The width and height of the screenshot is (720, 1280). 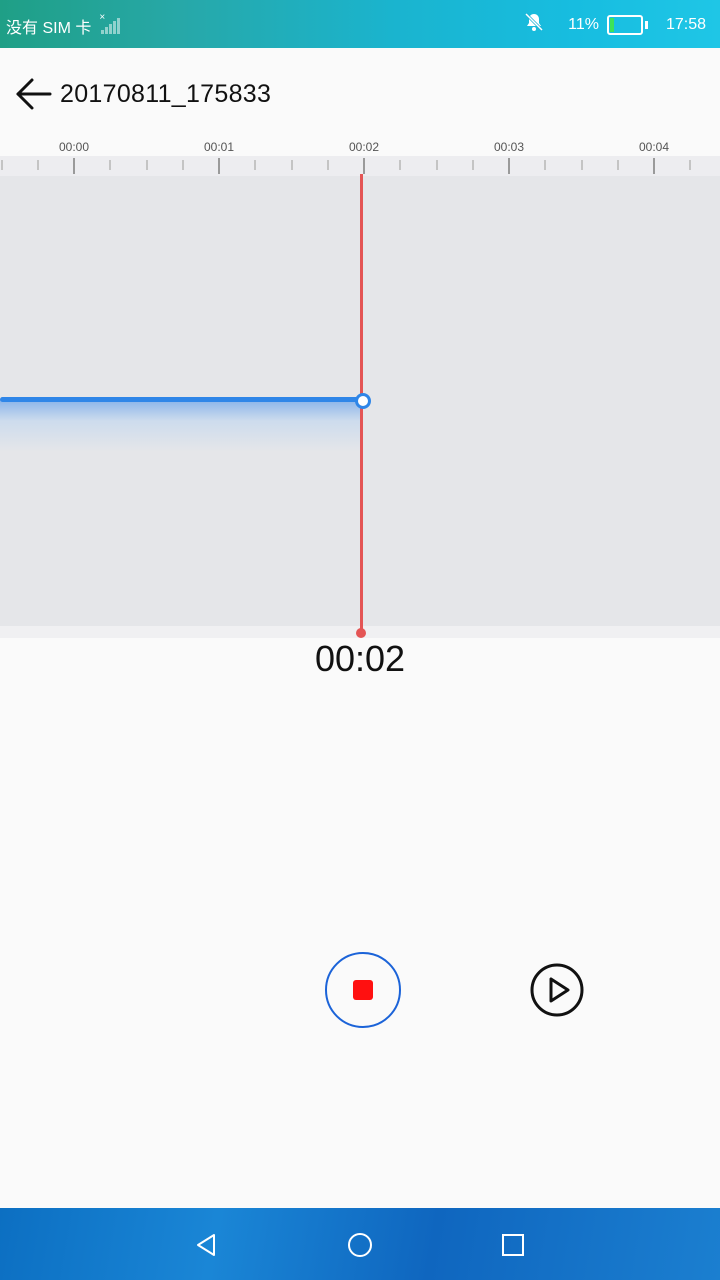 I want to click on tick-label-0: 00:00, so click(x=74, y=147).